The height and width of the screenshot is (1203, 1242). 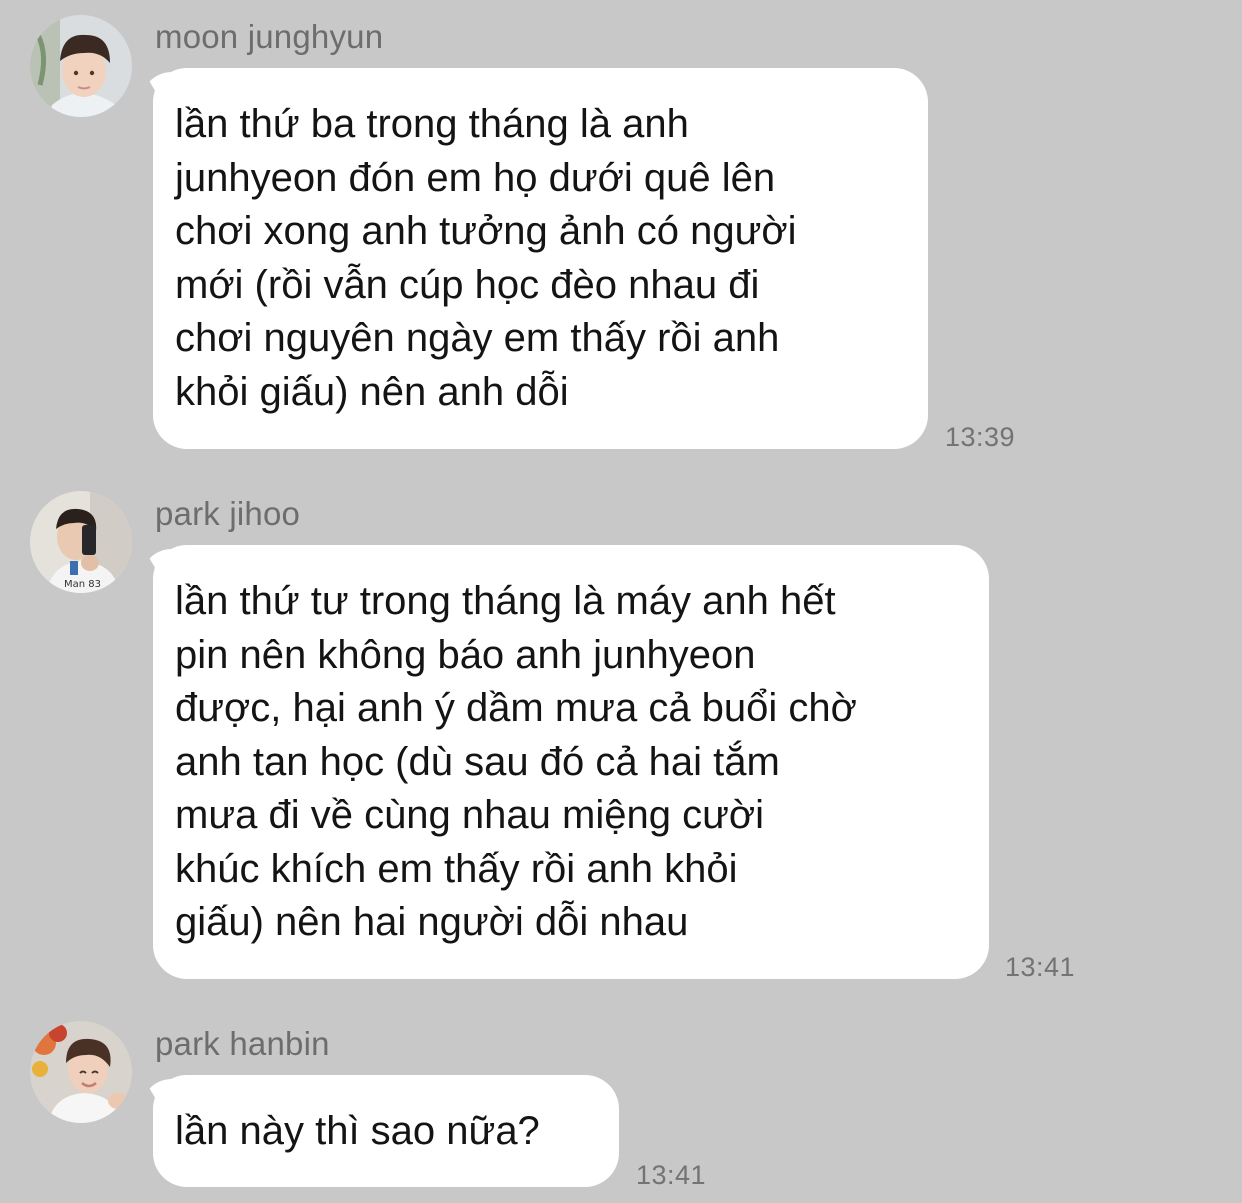 What do you see at coordinates (386, 1131) in the screenshot?
I see `message-bubble: lần này thì sao nữa?` at bounding box center [386, 1131].